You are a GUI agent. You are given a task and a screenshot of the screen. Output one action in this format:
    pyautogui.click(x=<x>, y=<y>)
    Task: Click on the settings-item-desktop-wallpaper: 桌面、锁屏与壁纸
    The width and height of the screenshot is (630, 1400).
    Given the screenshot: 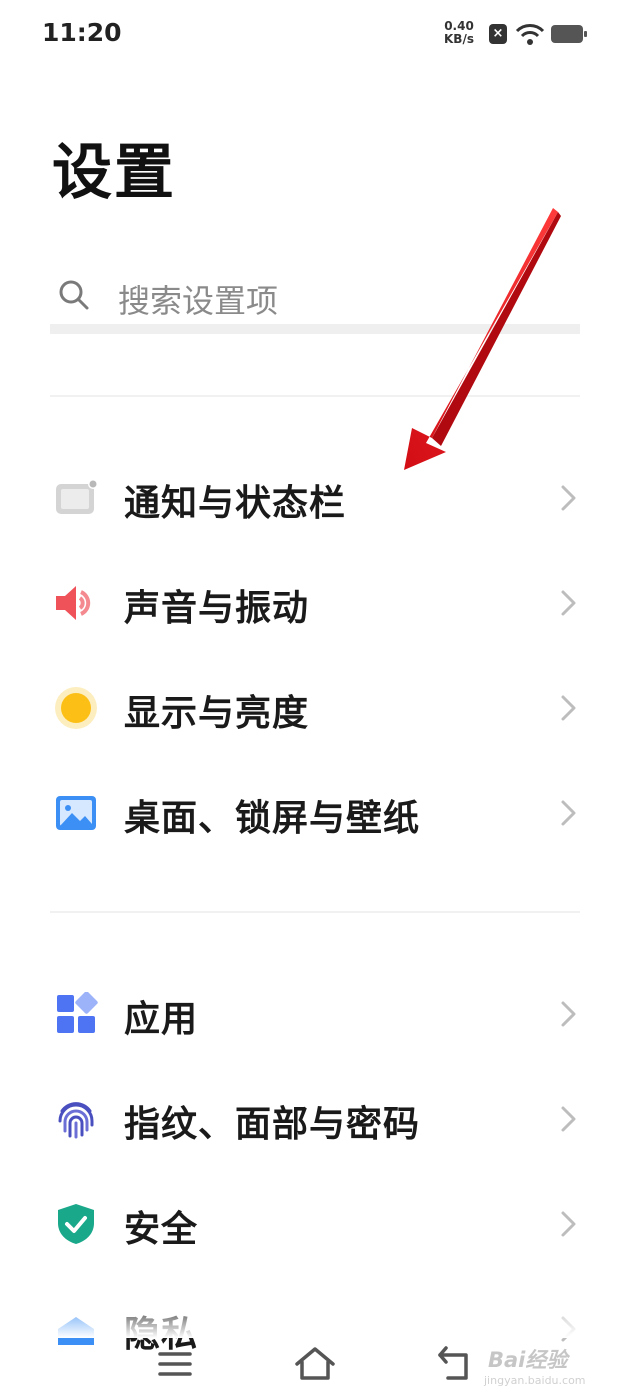 What is the action you would take?
    pyautogui.click(x=315, y=813)
    